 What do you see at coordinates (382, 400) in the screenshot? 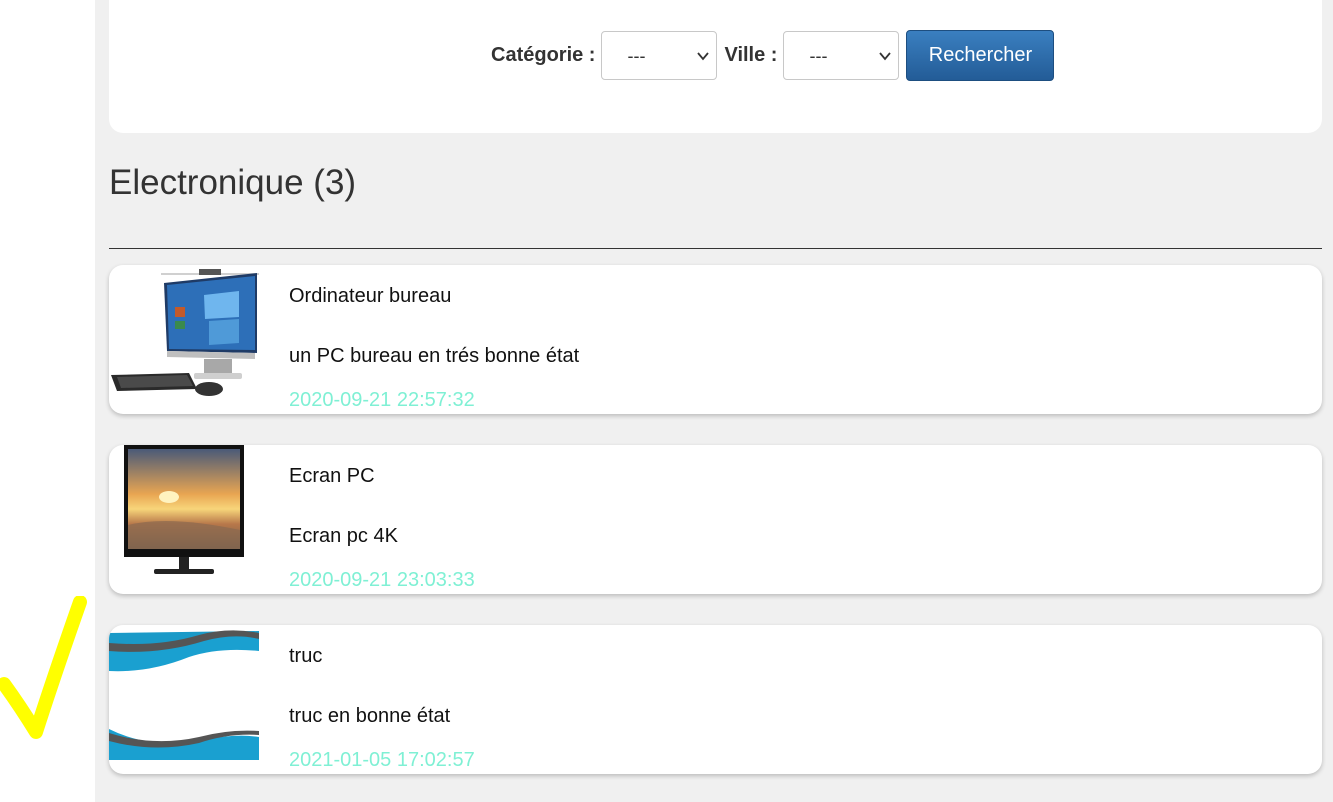
I see `listing-date: 2020-09-21 22:57:32` at bounding box center [382, 400].